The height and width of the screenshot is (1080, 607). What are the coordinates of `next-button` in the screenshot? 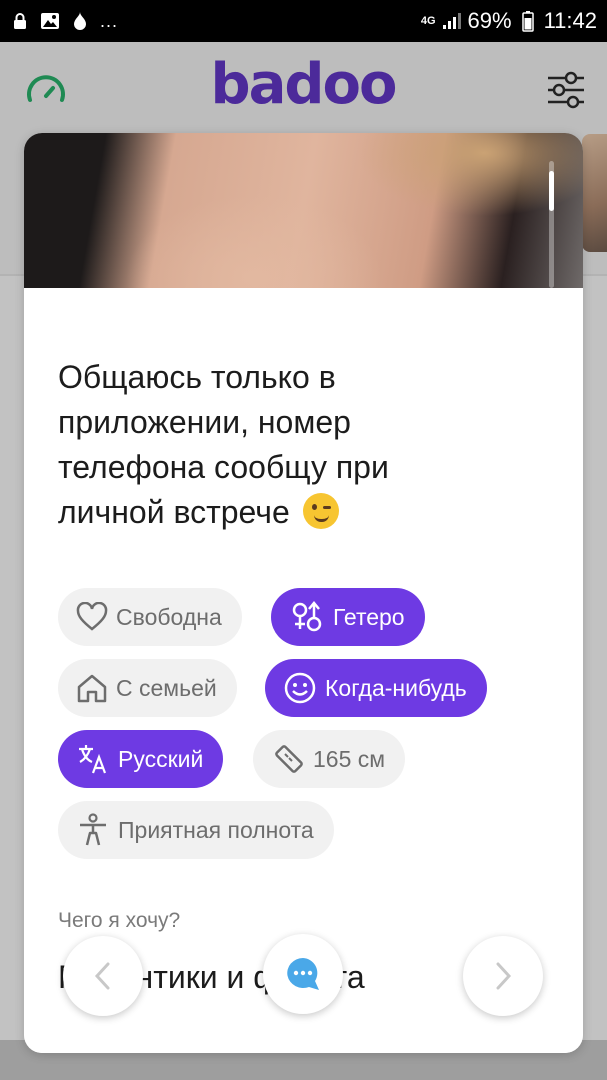 It's located at (503, 976).